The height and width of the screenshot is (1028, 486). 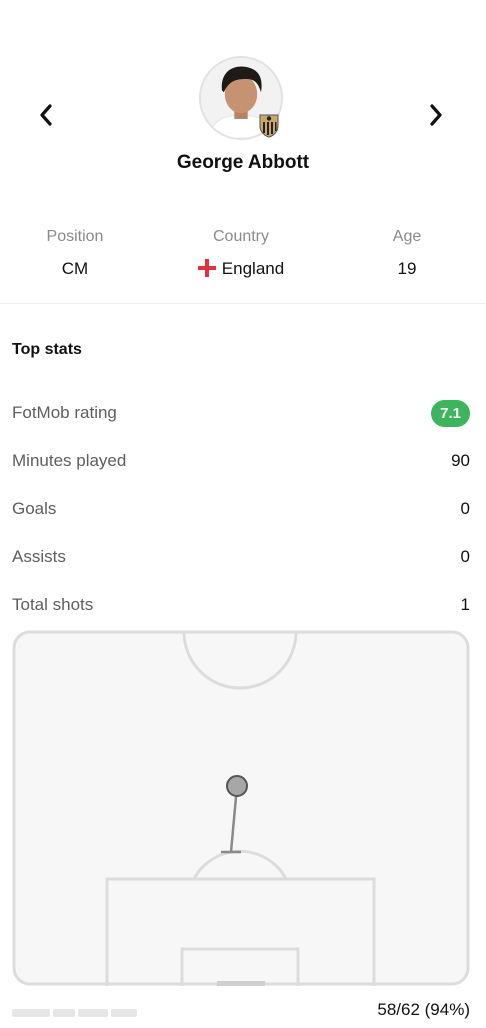 I want to click on country-value-wrap: England, so click(x=241, y=269).